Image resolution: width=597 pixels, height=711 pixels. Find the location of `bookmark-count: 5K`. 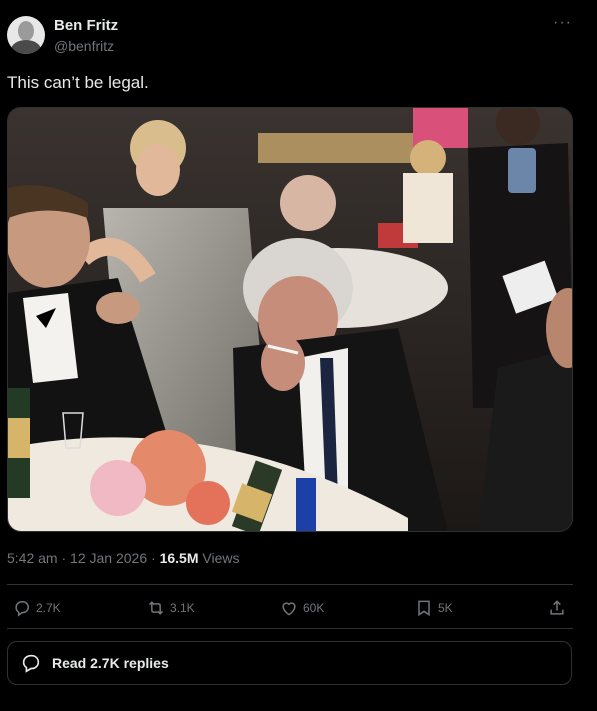

bookmark-count: 5K is located at coordinates (445, 608).